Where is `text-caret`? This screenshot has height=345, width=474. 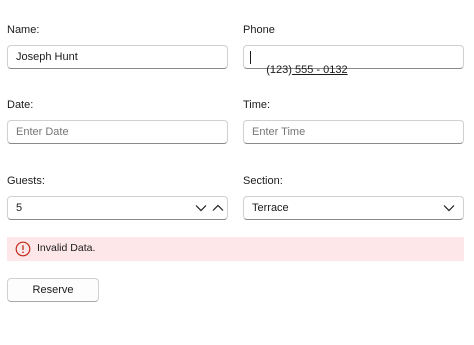
text-caret is located at coordinates (250, 57).